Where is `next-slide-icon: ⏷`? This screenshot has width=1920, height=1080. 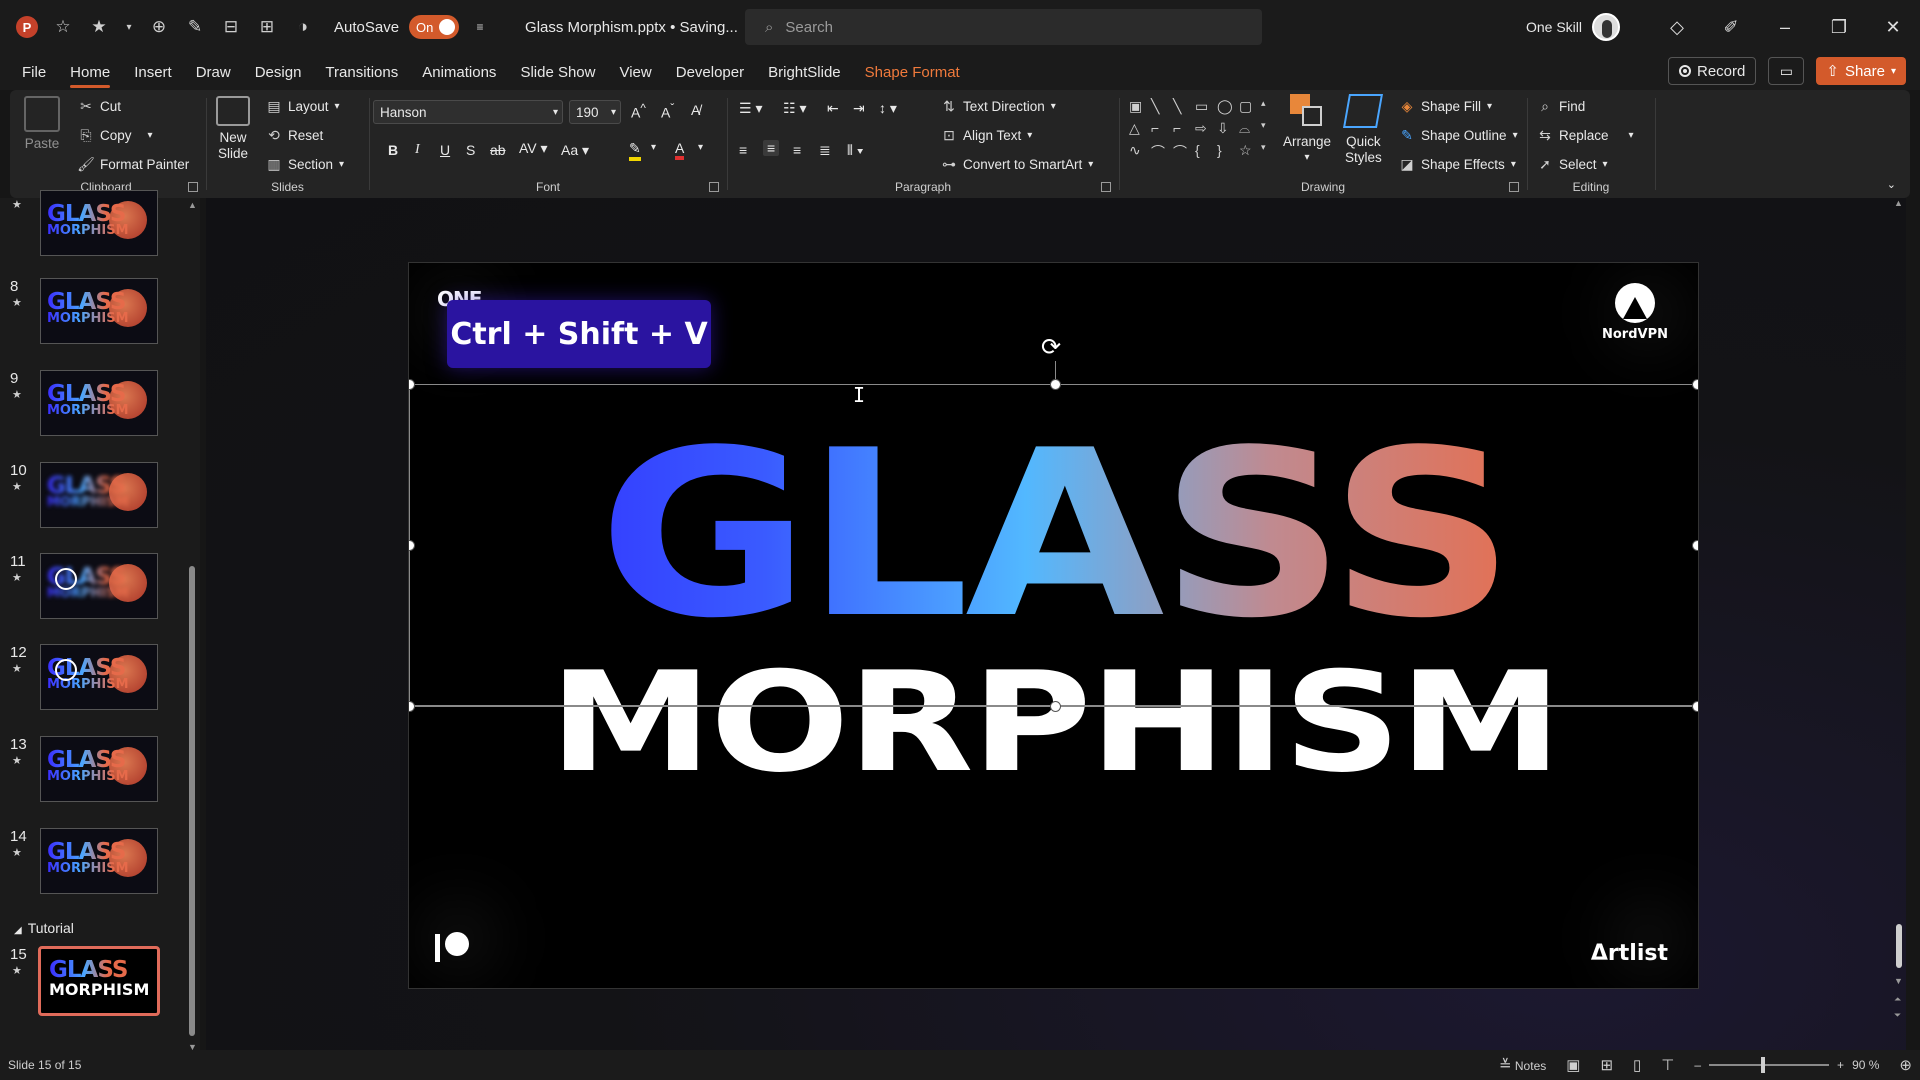 next-slide-icon: ⏷ is located at coordinates (1897, 1015).